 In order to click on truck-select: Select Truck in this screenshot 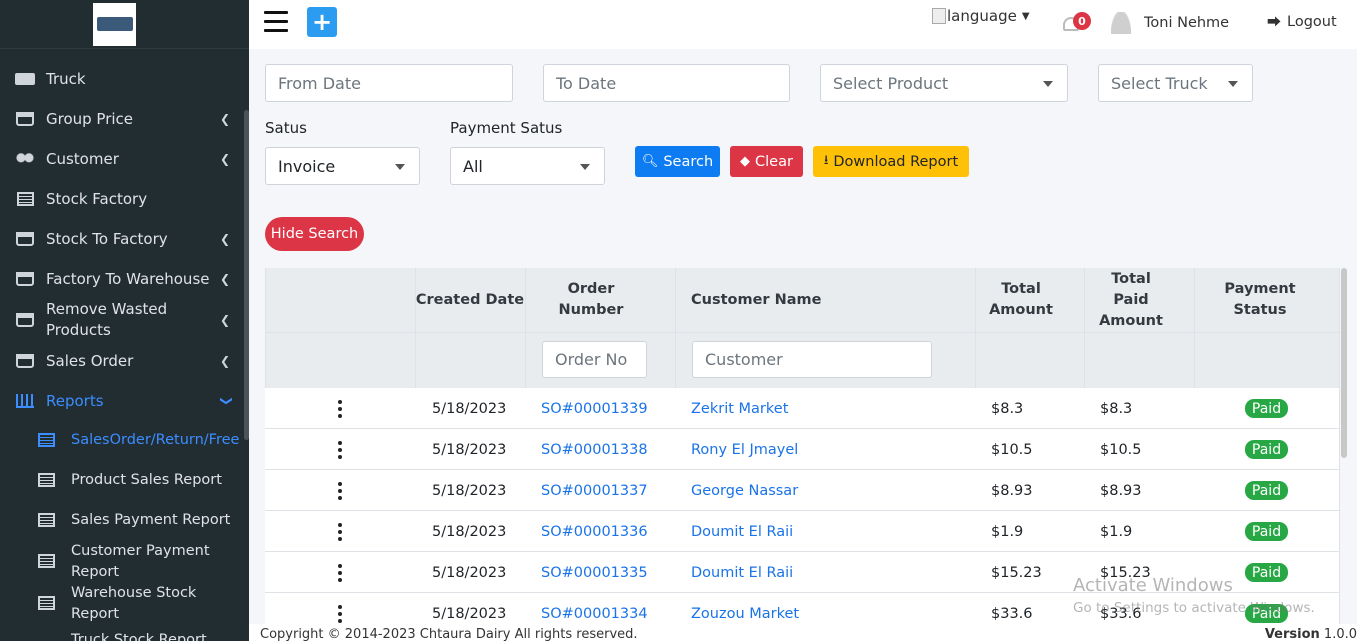, I will do `click(1175, 83)`.